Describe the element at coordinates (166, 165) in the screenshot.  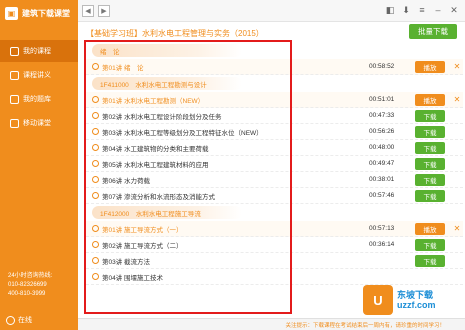
I see `lecture-title: 水利水电工程建筑材料的应用` at that location.